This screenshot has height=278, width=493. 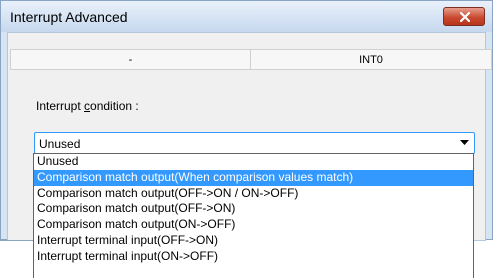 What do you see at coordinates (60, 106) in the screenshot?
I see `label-text-prefix: Interrupt` at bounding box center [60, 106].